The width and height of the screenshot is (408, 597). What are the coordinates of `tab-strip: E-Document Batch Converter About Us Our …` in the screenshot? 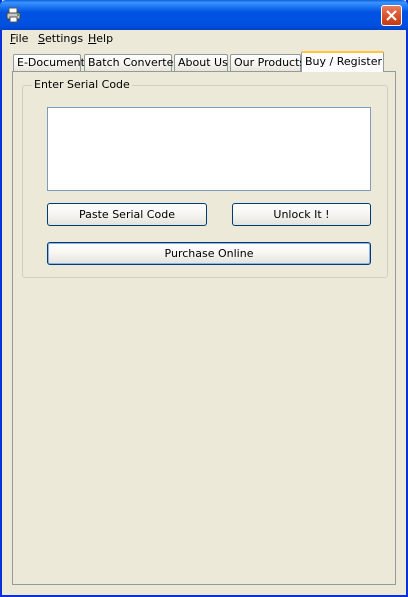 It's located at (204, 61).